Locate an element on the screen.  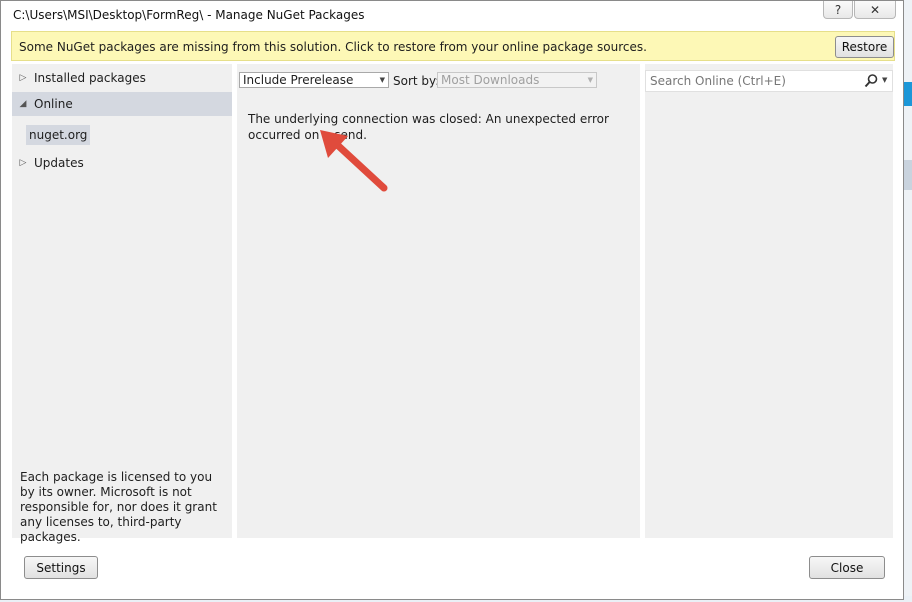
help-icon: ? is located at coordinates (838, 9).